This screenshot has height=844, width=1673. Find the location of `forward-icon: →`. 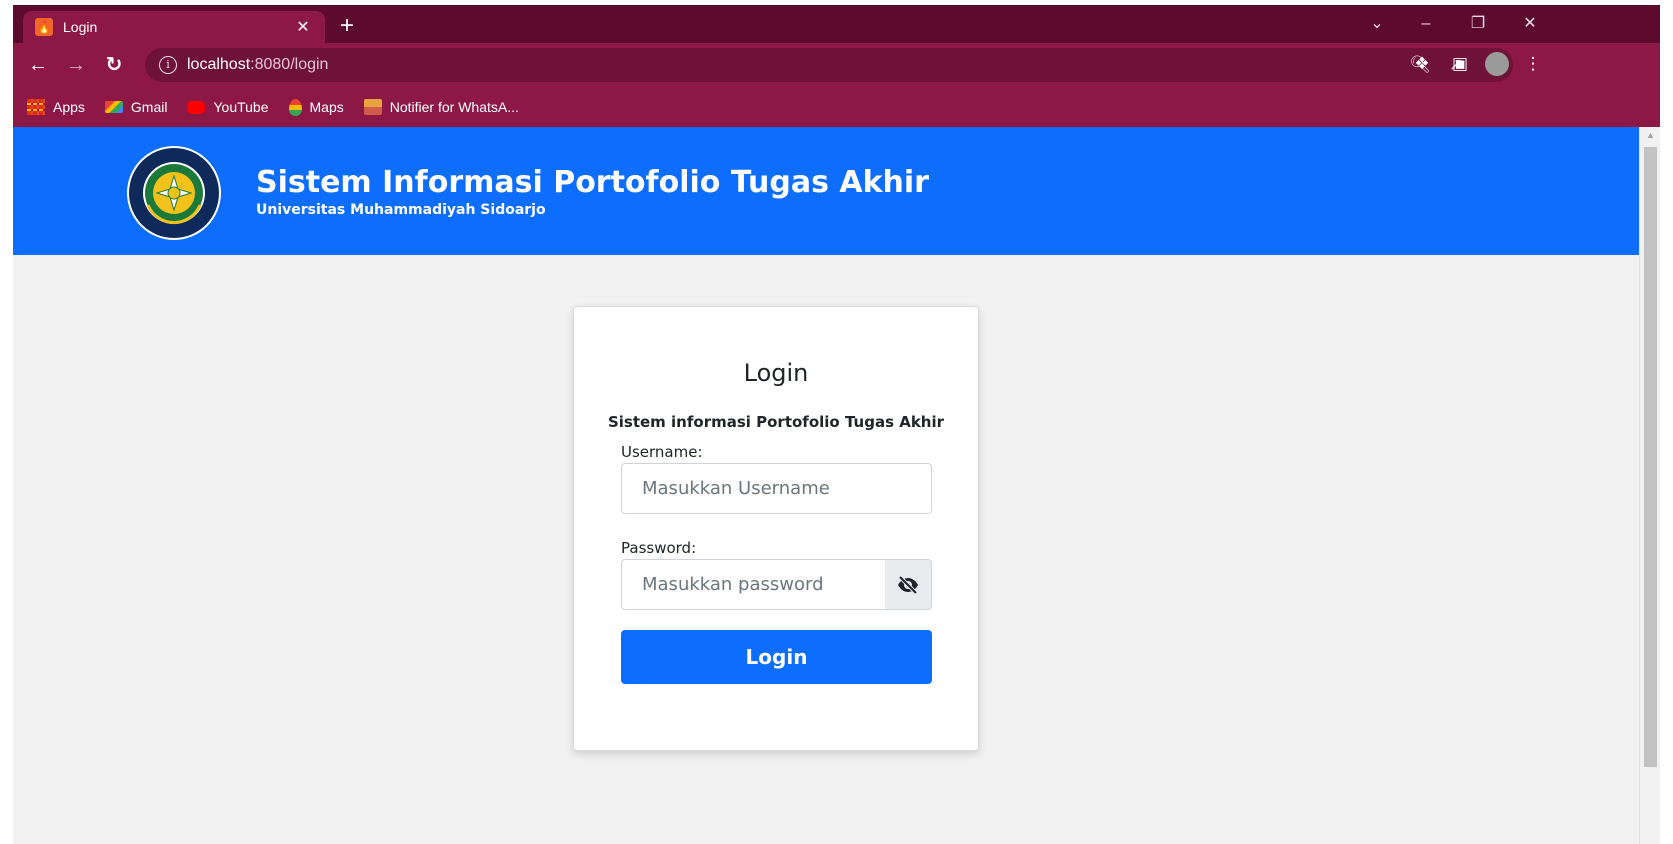

forward-icon: → is located at coordinates (76, 65).